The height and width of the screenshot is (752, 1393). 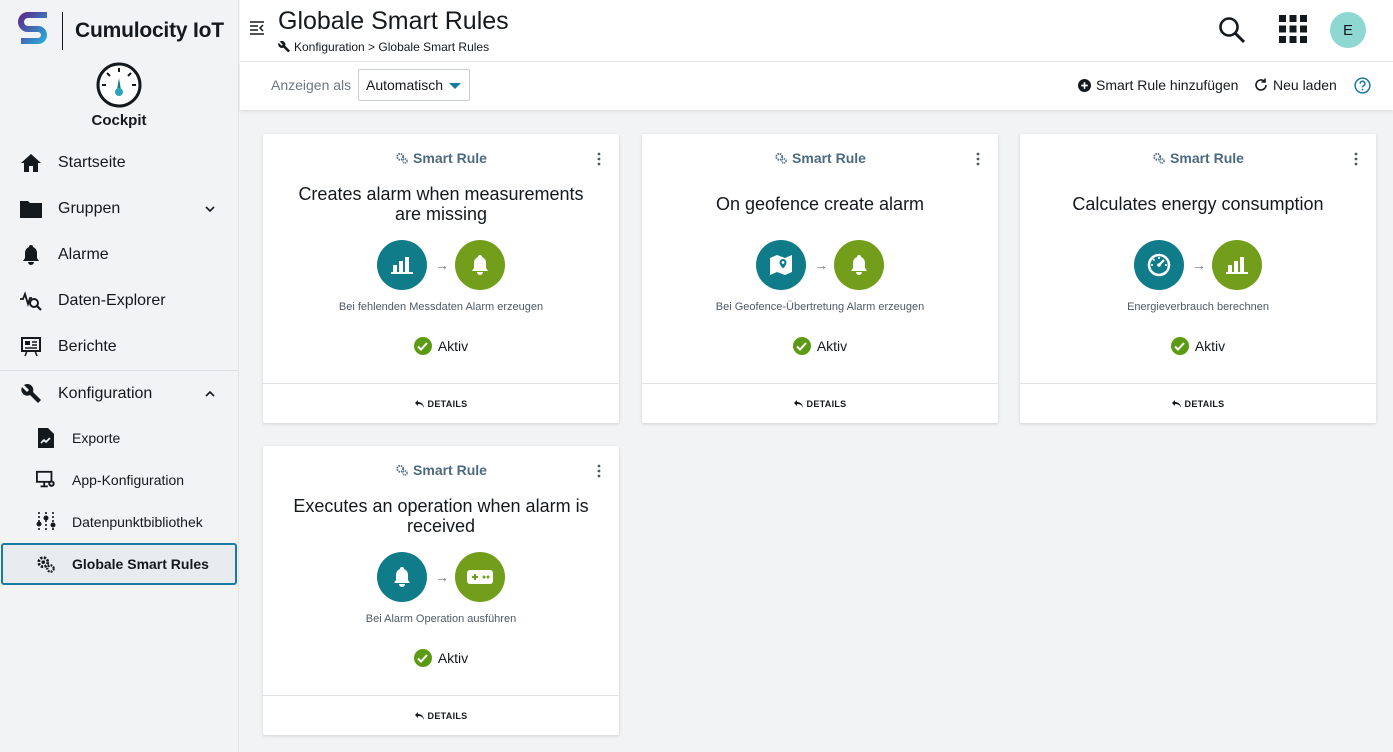 I want to click on caret-down-icon, so click(x=455, y=86).